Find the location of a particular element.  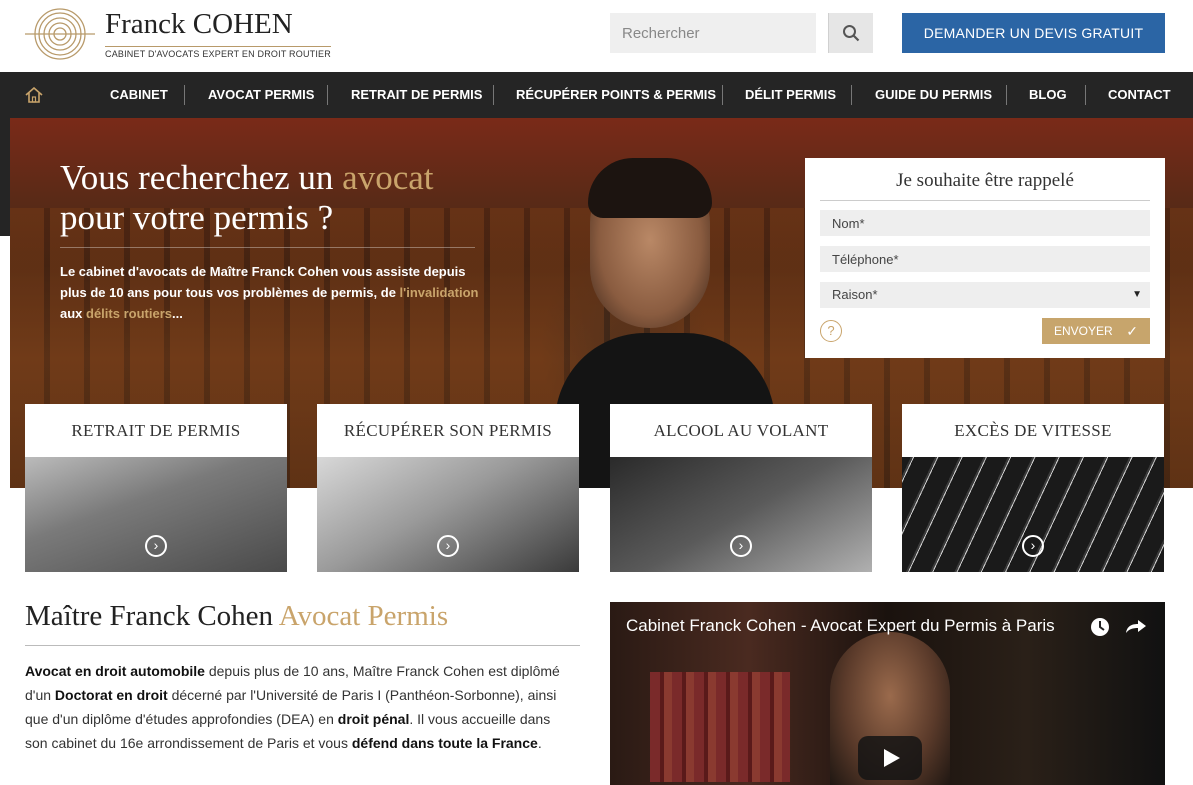

nav-item-guide-du-permis: GUIDE DU PERMIS is located at coordinates (933, 95).